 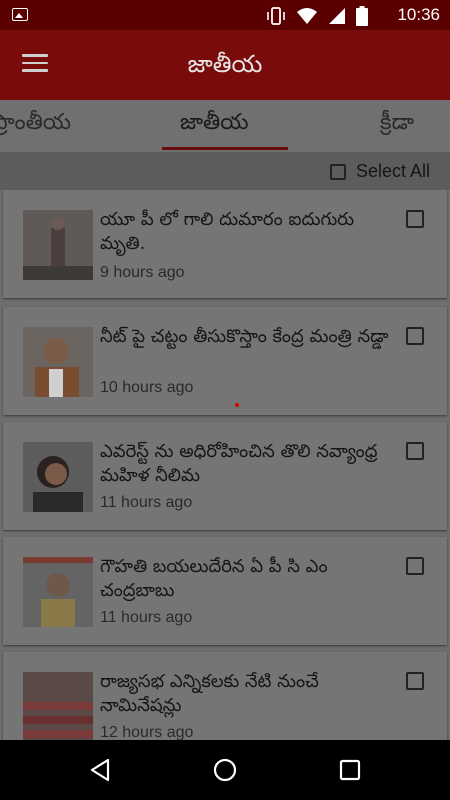 What do you see at coordinates (35, 125) in the screenshot?
I see `tab-regional: ప్రాంతీయ` at bounding box center [35, 125].